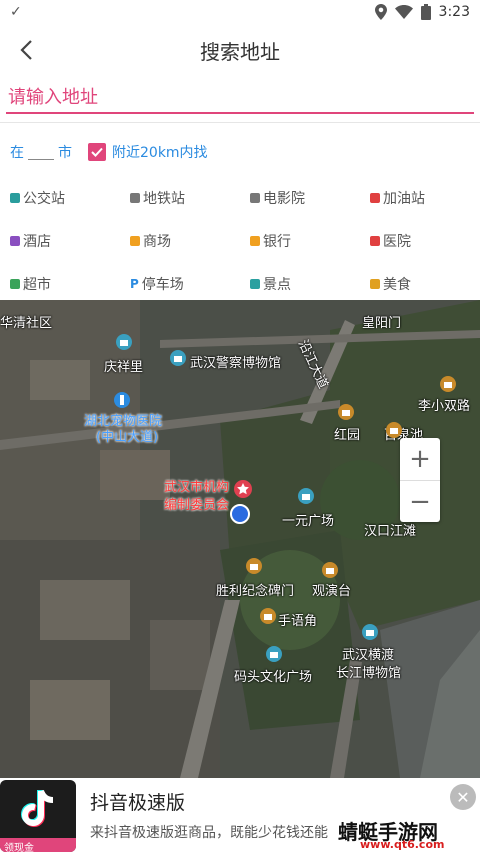 The width and height of the screenshot is (480, 853). I want to click on category-row: 超市 P 停车场 景点 美食, so click(240, 283).